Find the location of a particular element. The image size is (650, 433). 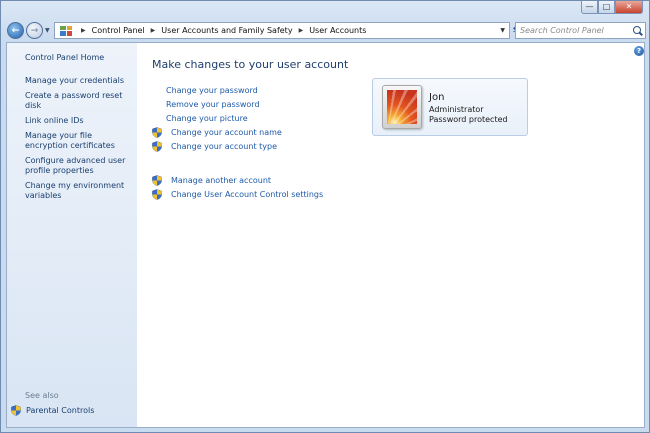

task-change-picture: Change your picture is located at coordinates (200, 118).